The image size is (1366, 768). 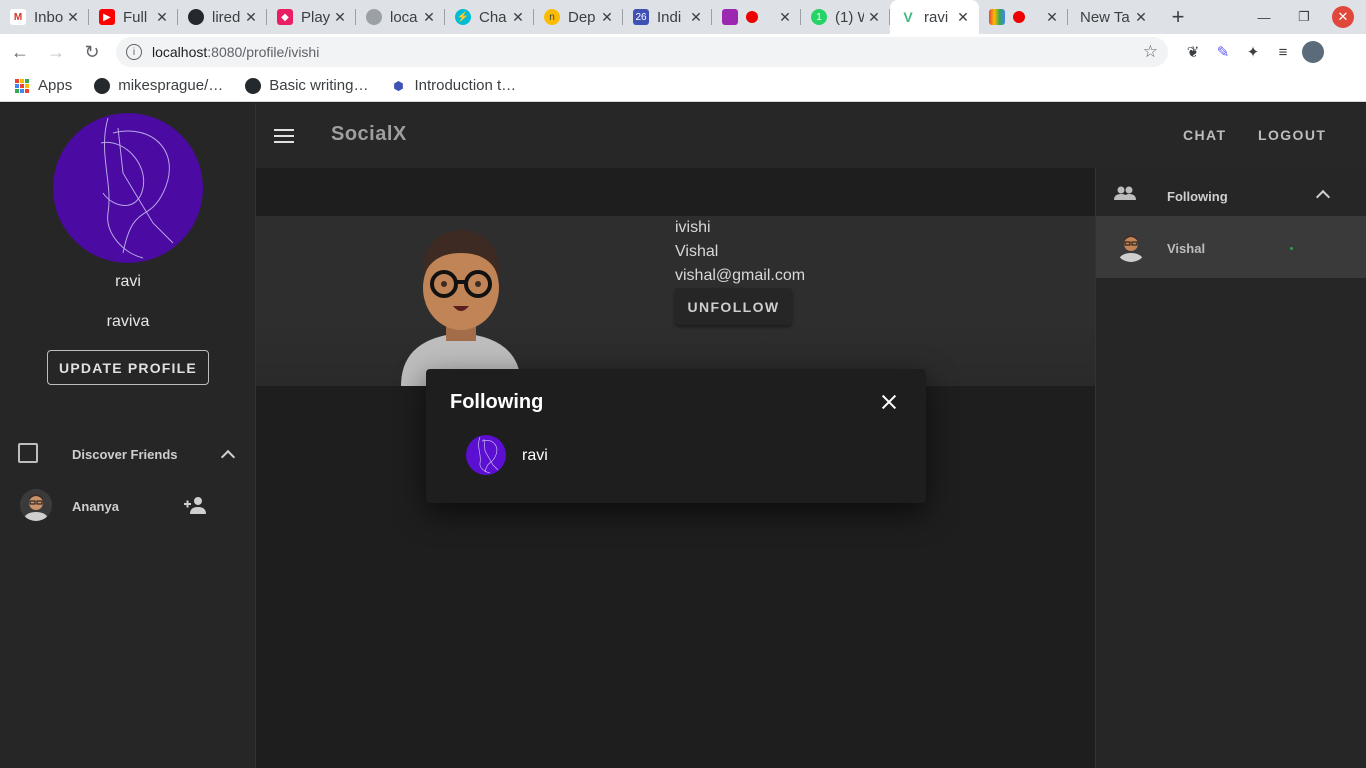 I want to click on github-icon, so click(x=253, y=85).